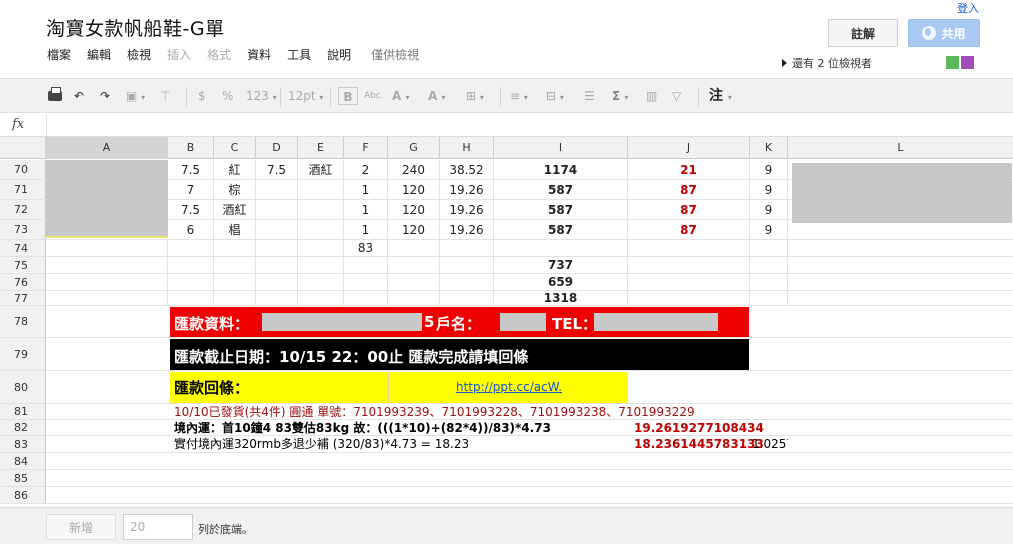  Describe the element at coordinates (23, 282) in the screenshot. I see `row-header: 76` at that location.